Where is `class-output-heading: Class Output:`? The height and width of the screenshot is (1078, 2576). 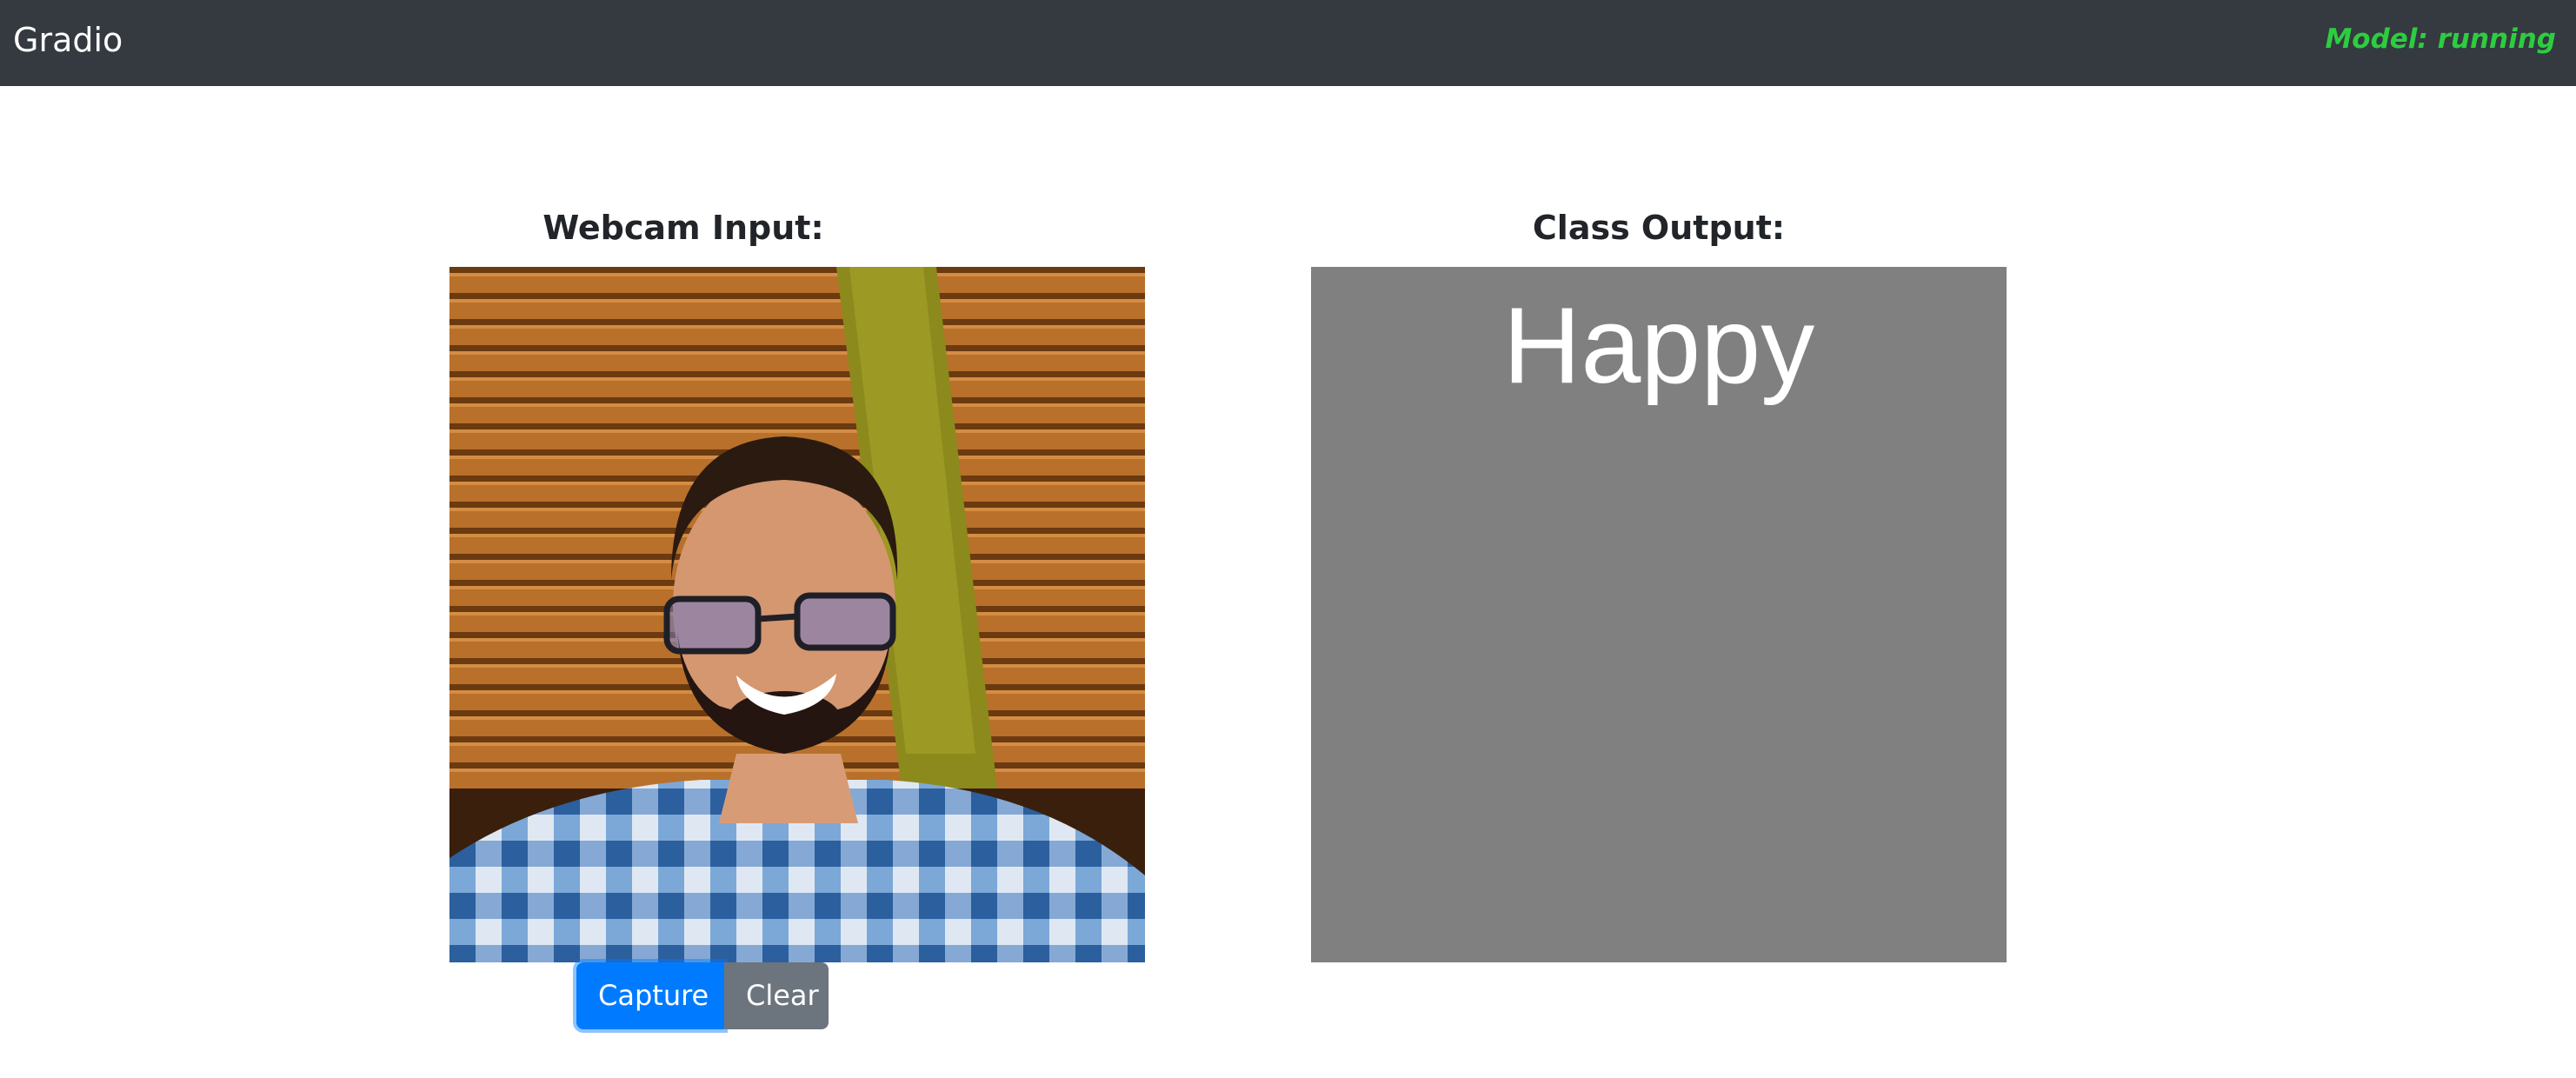 class-output-heading: Class Output: is located at coordinates (1659, 228).